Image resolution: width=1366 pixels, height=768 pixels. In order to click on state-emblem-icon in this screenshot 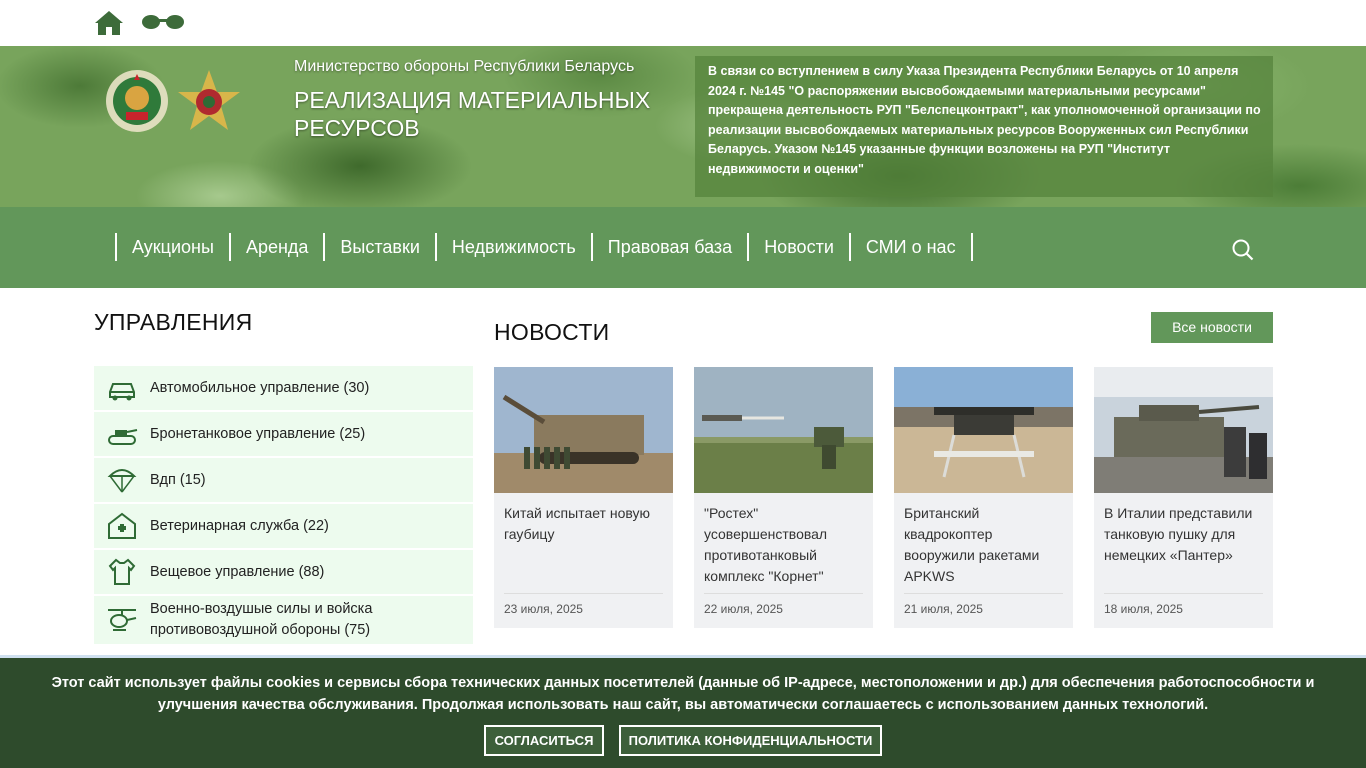, I will do `click(137, 101)`.